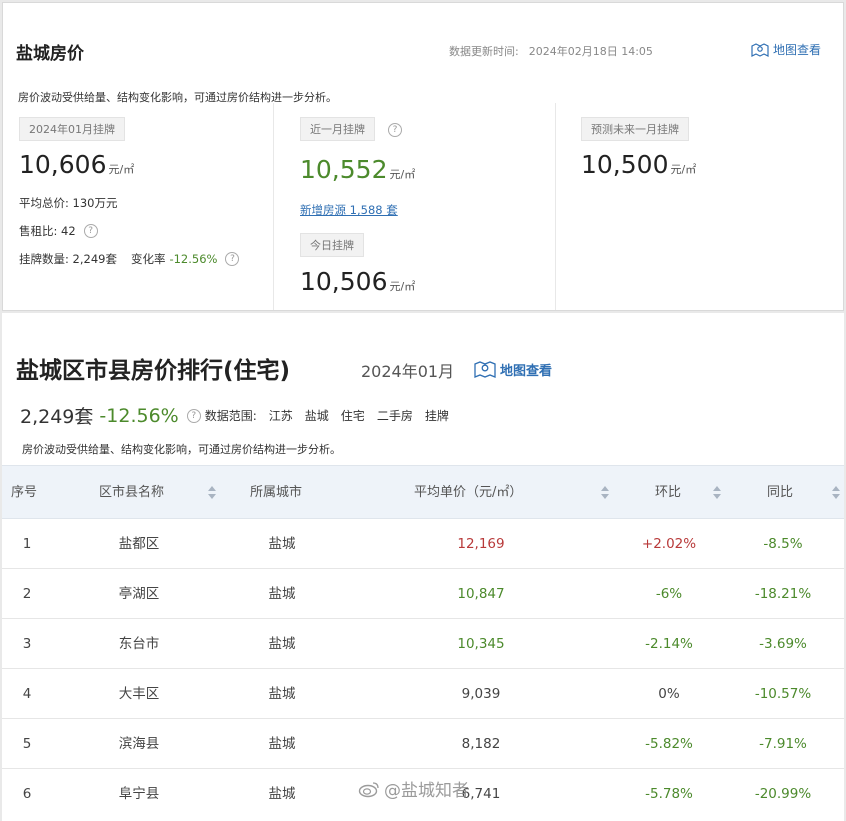 Image resolution: width=846 pixels, height=821 pixels. I want to click on forecast-listing-tab: 预测未来一月挂牌, so click(635, 129).